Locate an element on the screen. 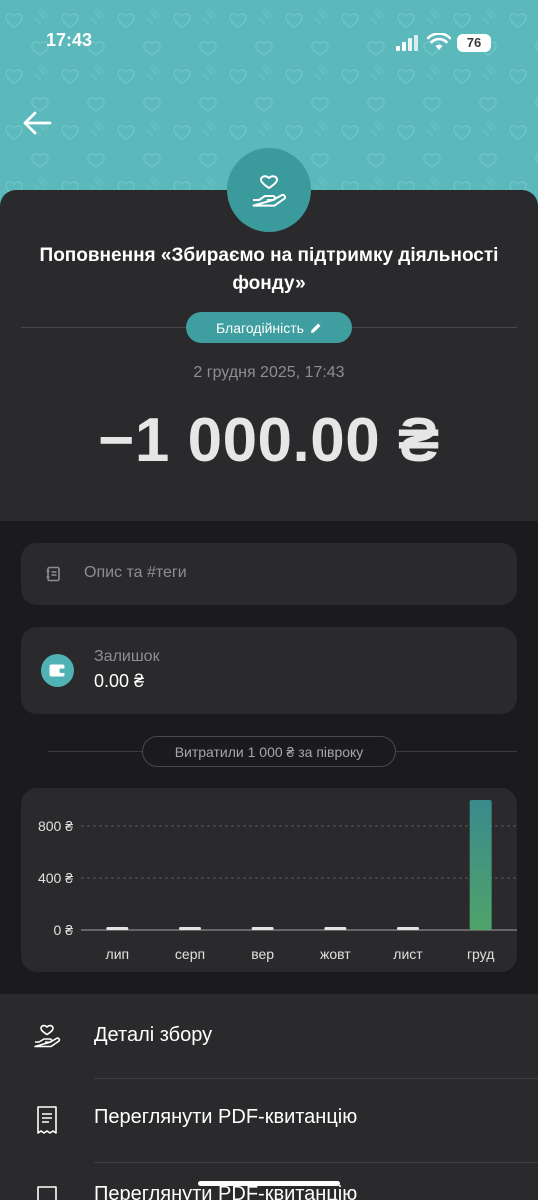 The height and width of the screenshot is (1200, 538). y-tick-label: 800 ₴ is located at coordinates (55, 826).